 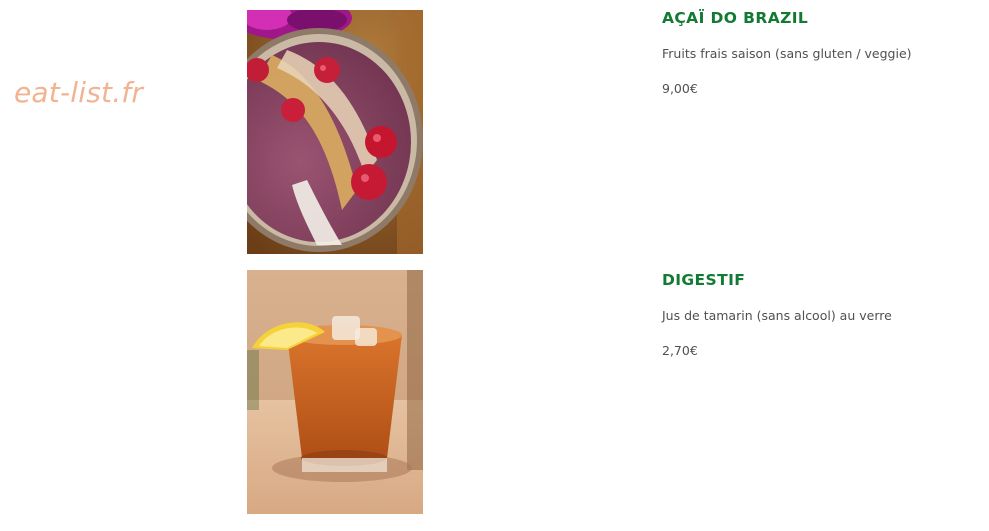 What do you see at coordinates (704, 280) in the screenshot?
I see `item-name: DIGESTIF` at bounding box center [704, 280].